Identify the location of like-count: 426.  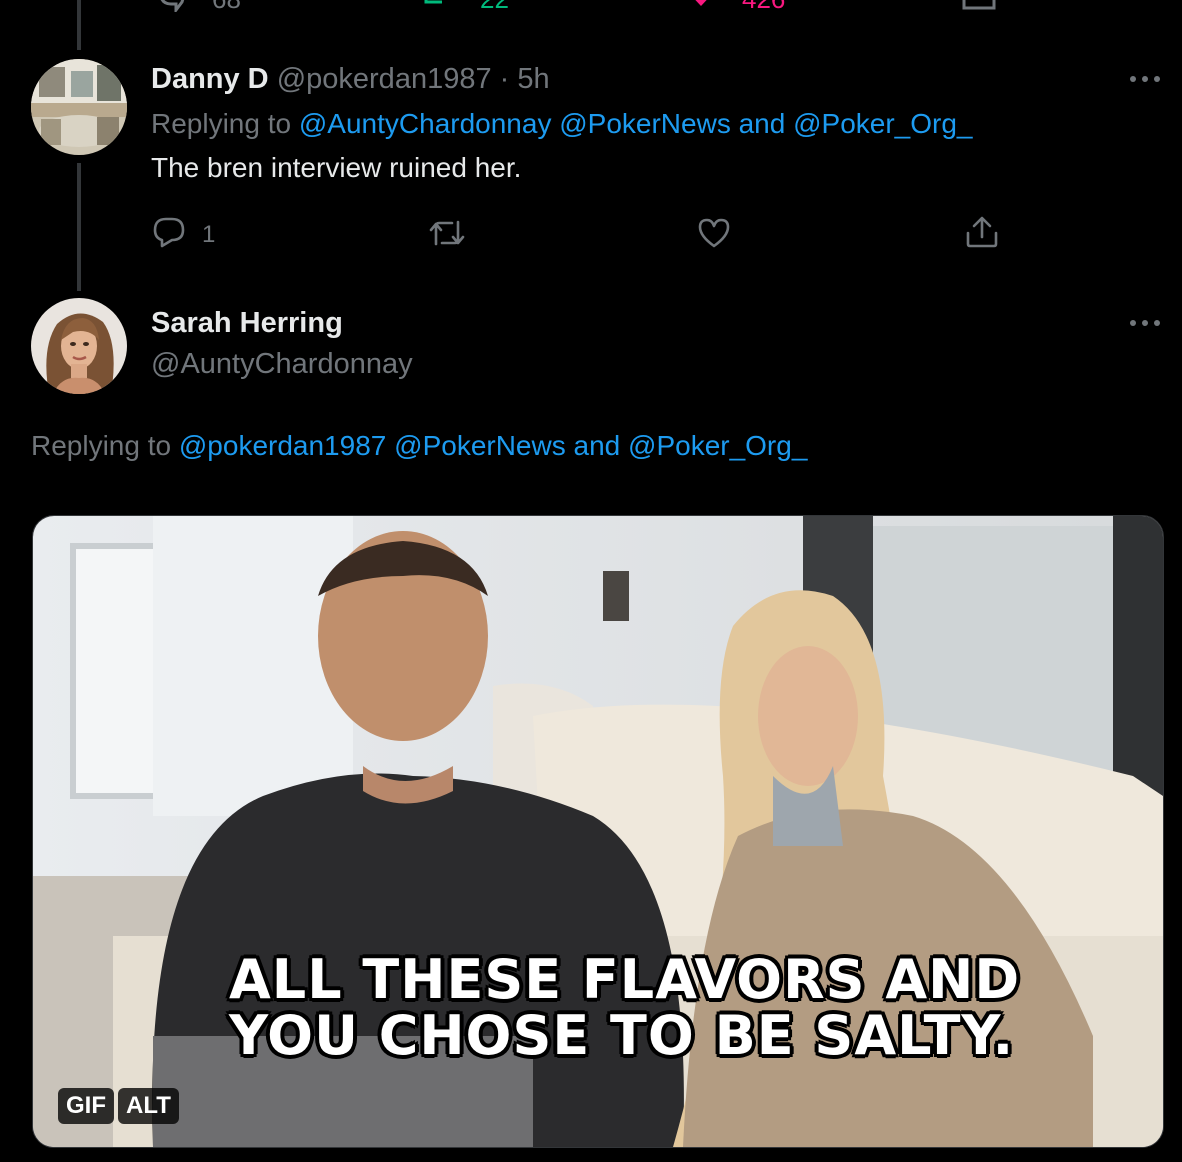
(763, 7).